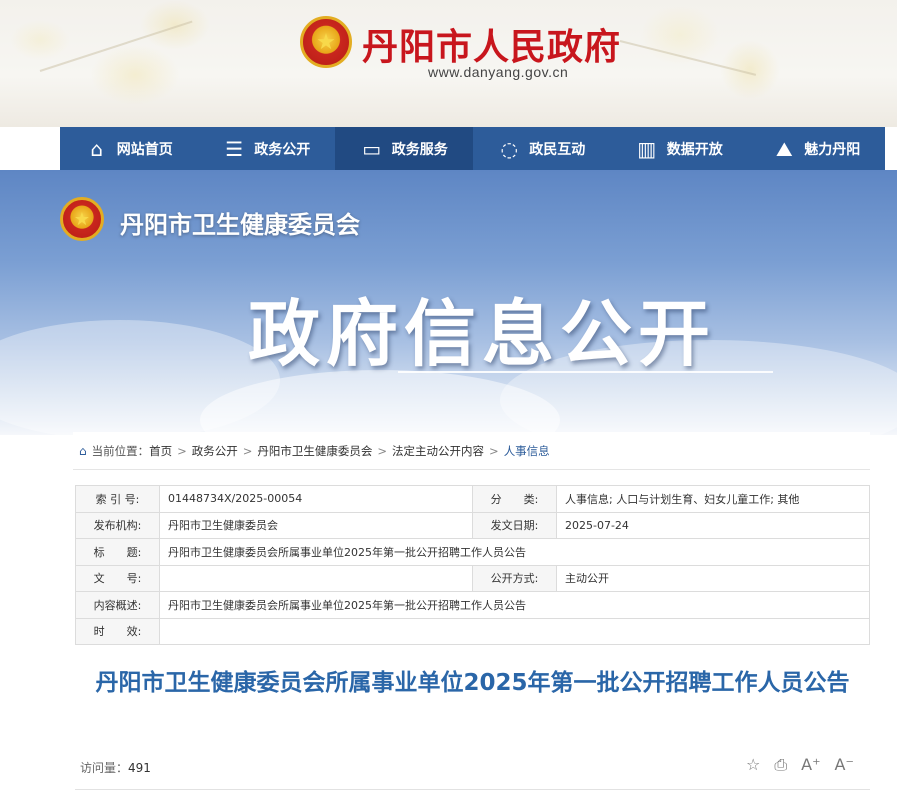 This screenshot has height=793, width=897. I want to click on article-title: 丹阳市卫生健康委员会所属事业单位2025年第一批公开招聘工作人员公告, so click(472, 683).